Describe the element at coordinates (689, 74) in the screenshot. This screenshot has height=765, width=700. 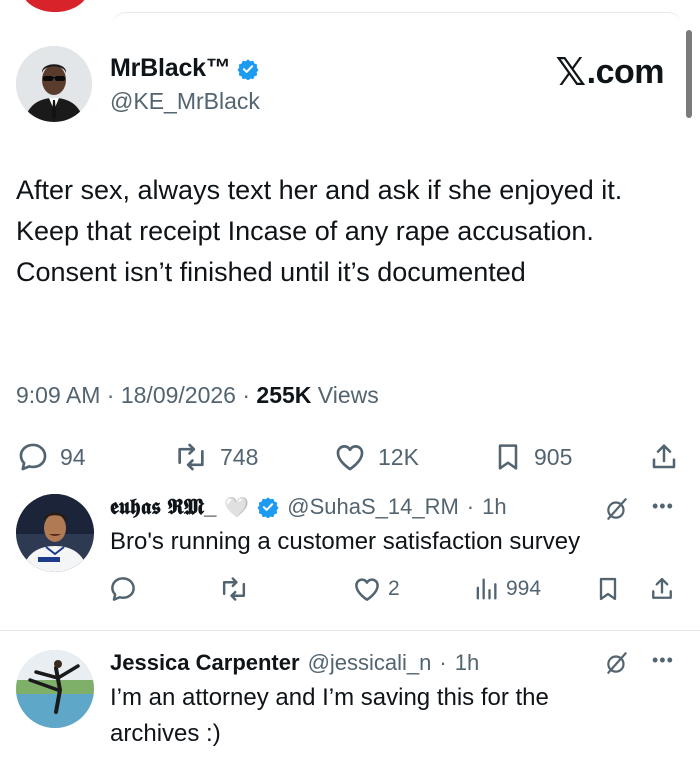
I see `scrollbar` at that location.